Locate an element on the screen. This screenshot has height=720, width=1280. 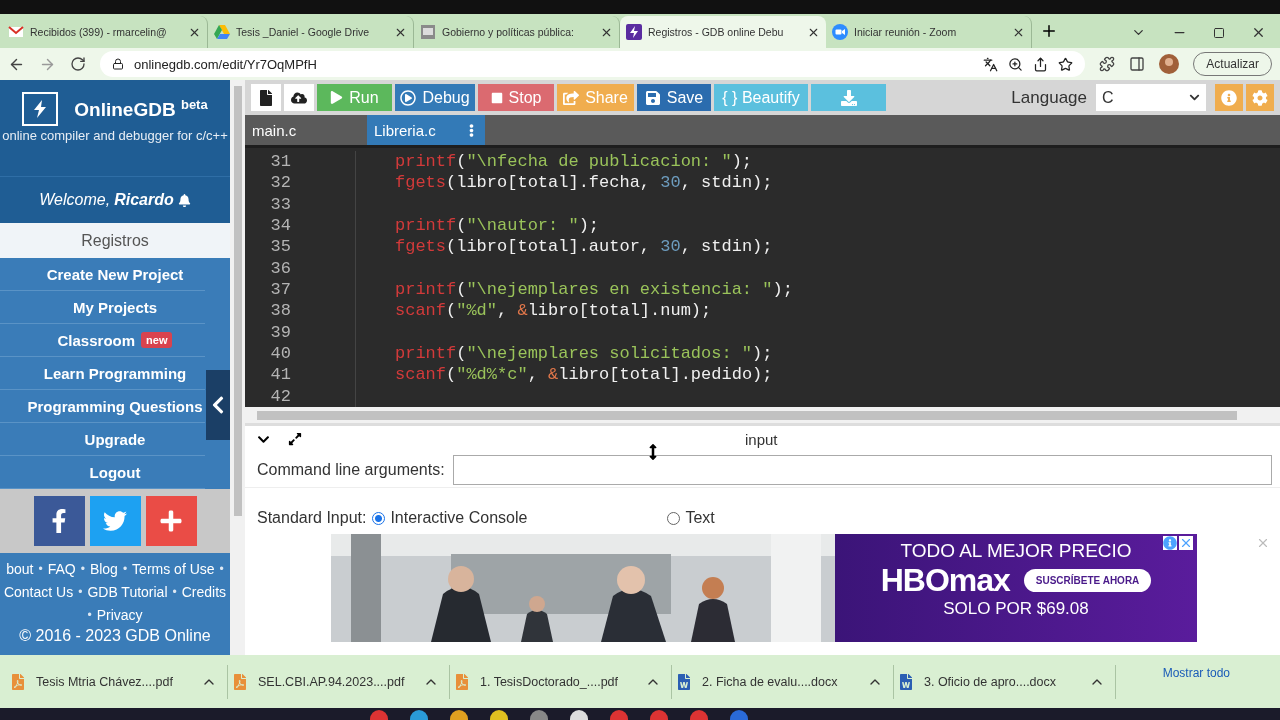
sidebar-item: Upgrade is located at coordinates (102, 439).